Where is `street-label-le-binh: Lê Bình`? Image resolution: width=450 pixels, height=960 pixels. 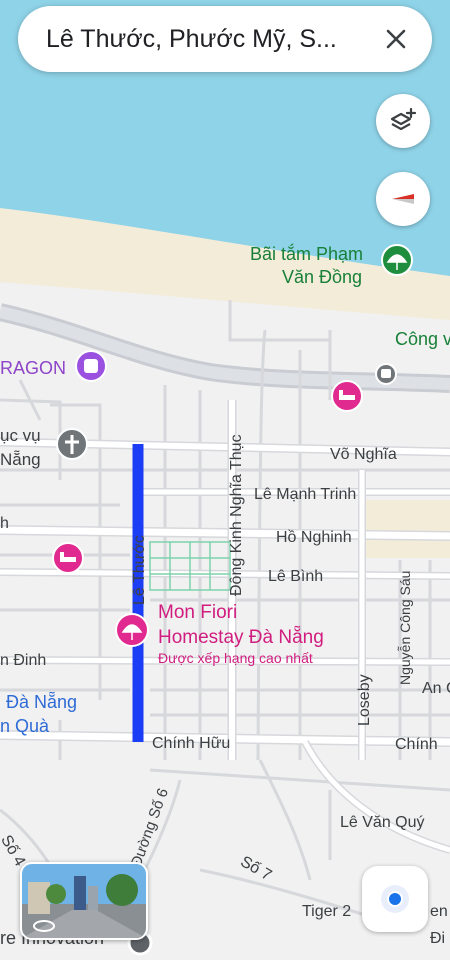
street-label-le-binh: Lê Bình is located at coordinates (295, 576).